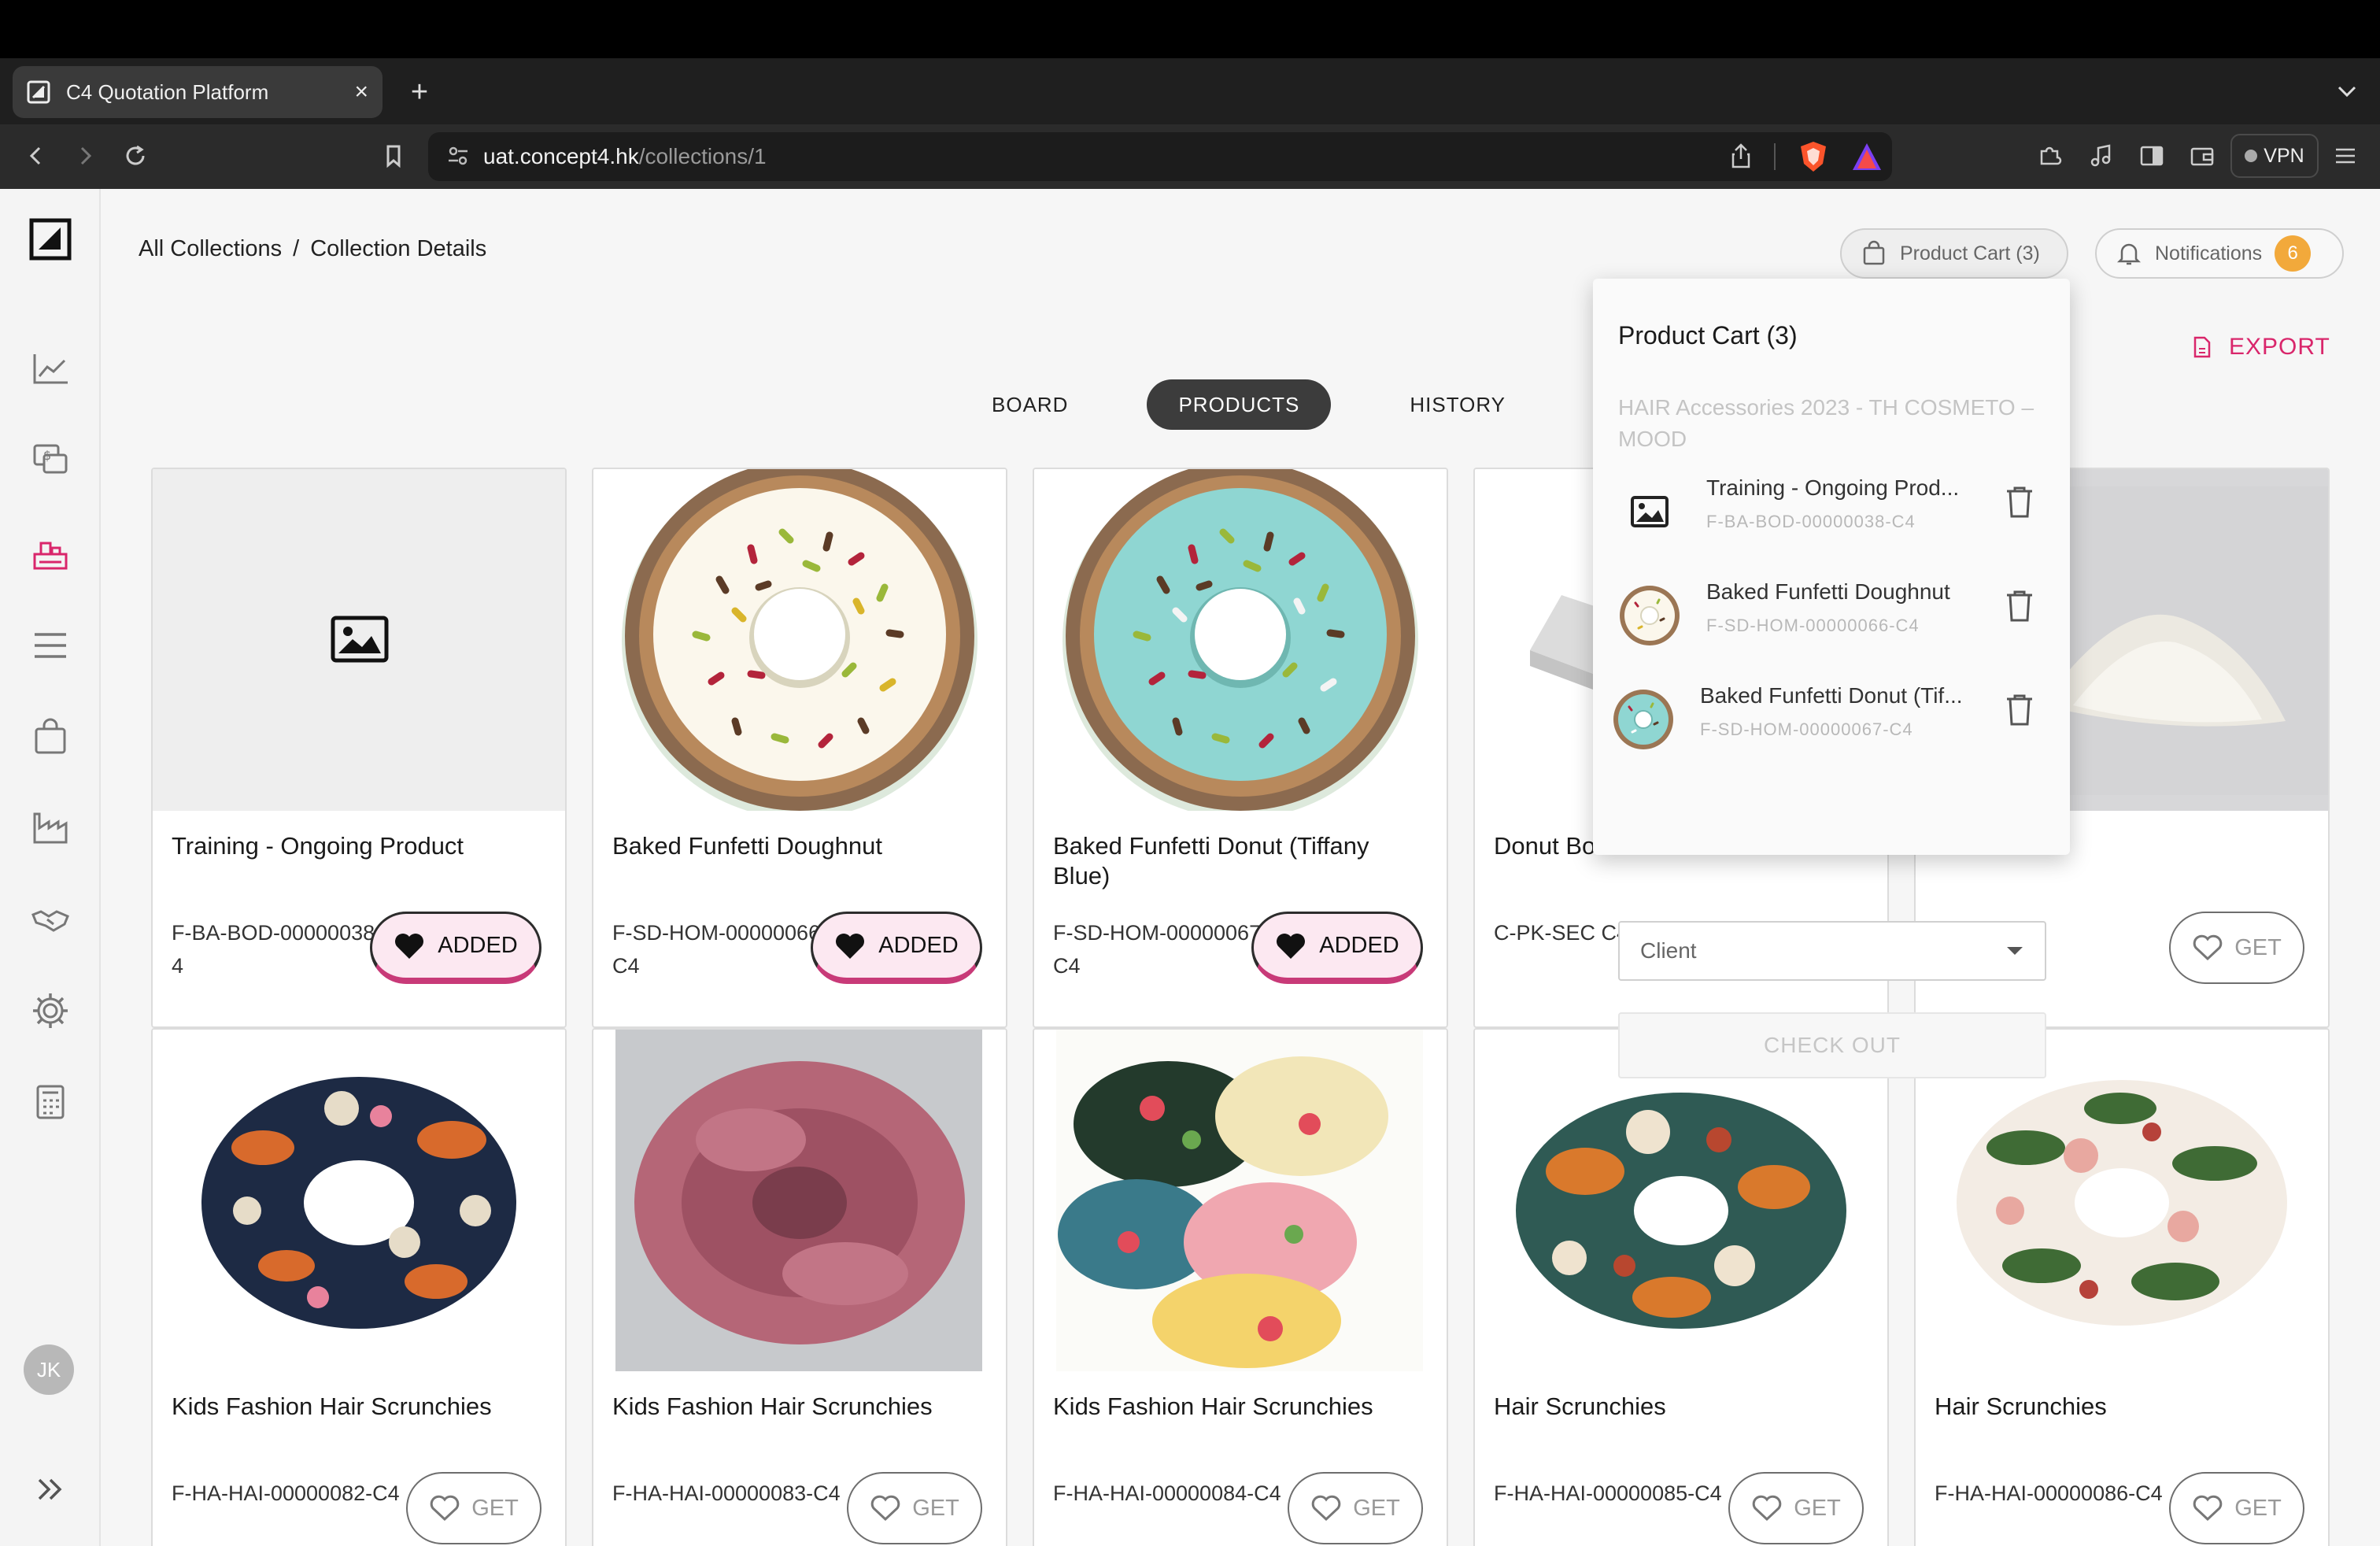 The height and width of the screenshot is (1546, 2380). Describe the element at coordinates (50, 368) in the screenshot. I see `analytics-icon` at that location.